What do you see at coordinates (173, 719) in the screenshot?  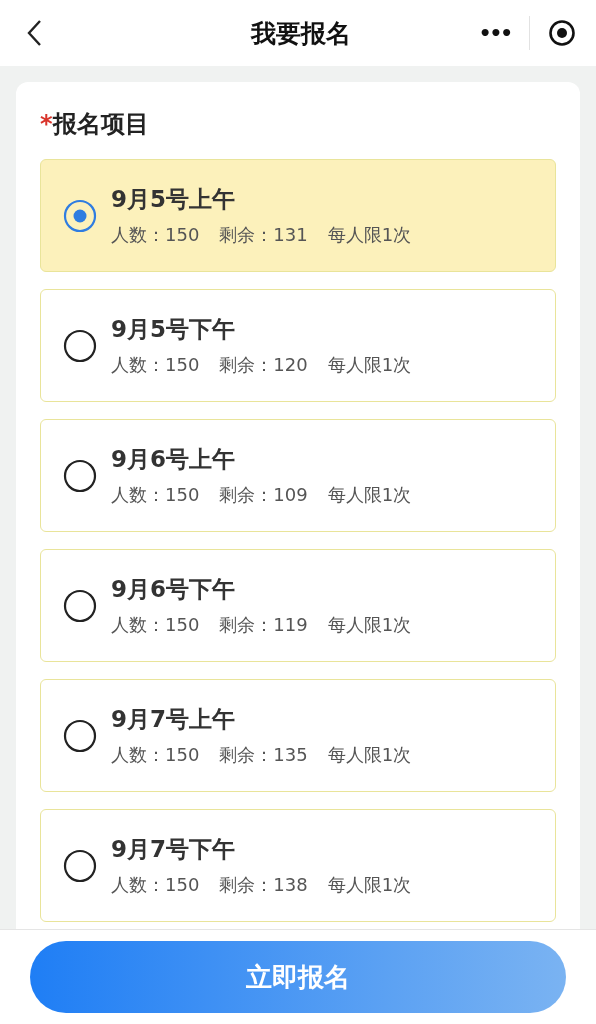 I see `option-title: 9月7号上午` at bounding box center [173, 719].